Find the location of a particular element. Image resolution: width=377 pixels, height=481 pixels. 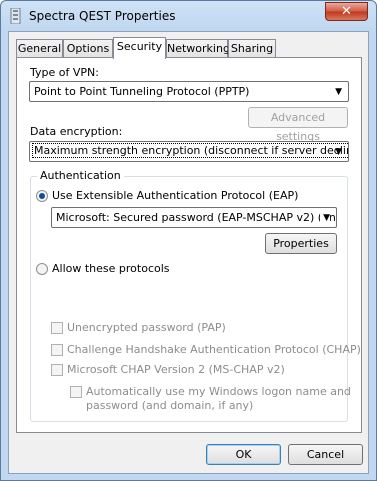

title-bar: Spectra QEST Properties ✕ is located at coordinates (188, 16).